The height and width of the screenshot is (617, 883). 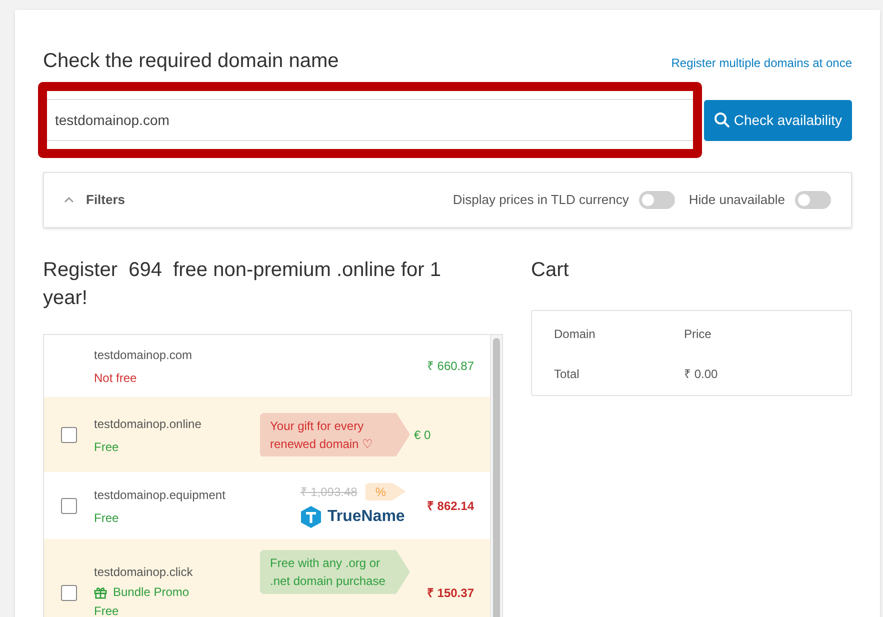 I want to click on total-label: Total, so click(x=567, y=374).